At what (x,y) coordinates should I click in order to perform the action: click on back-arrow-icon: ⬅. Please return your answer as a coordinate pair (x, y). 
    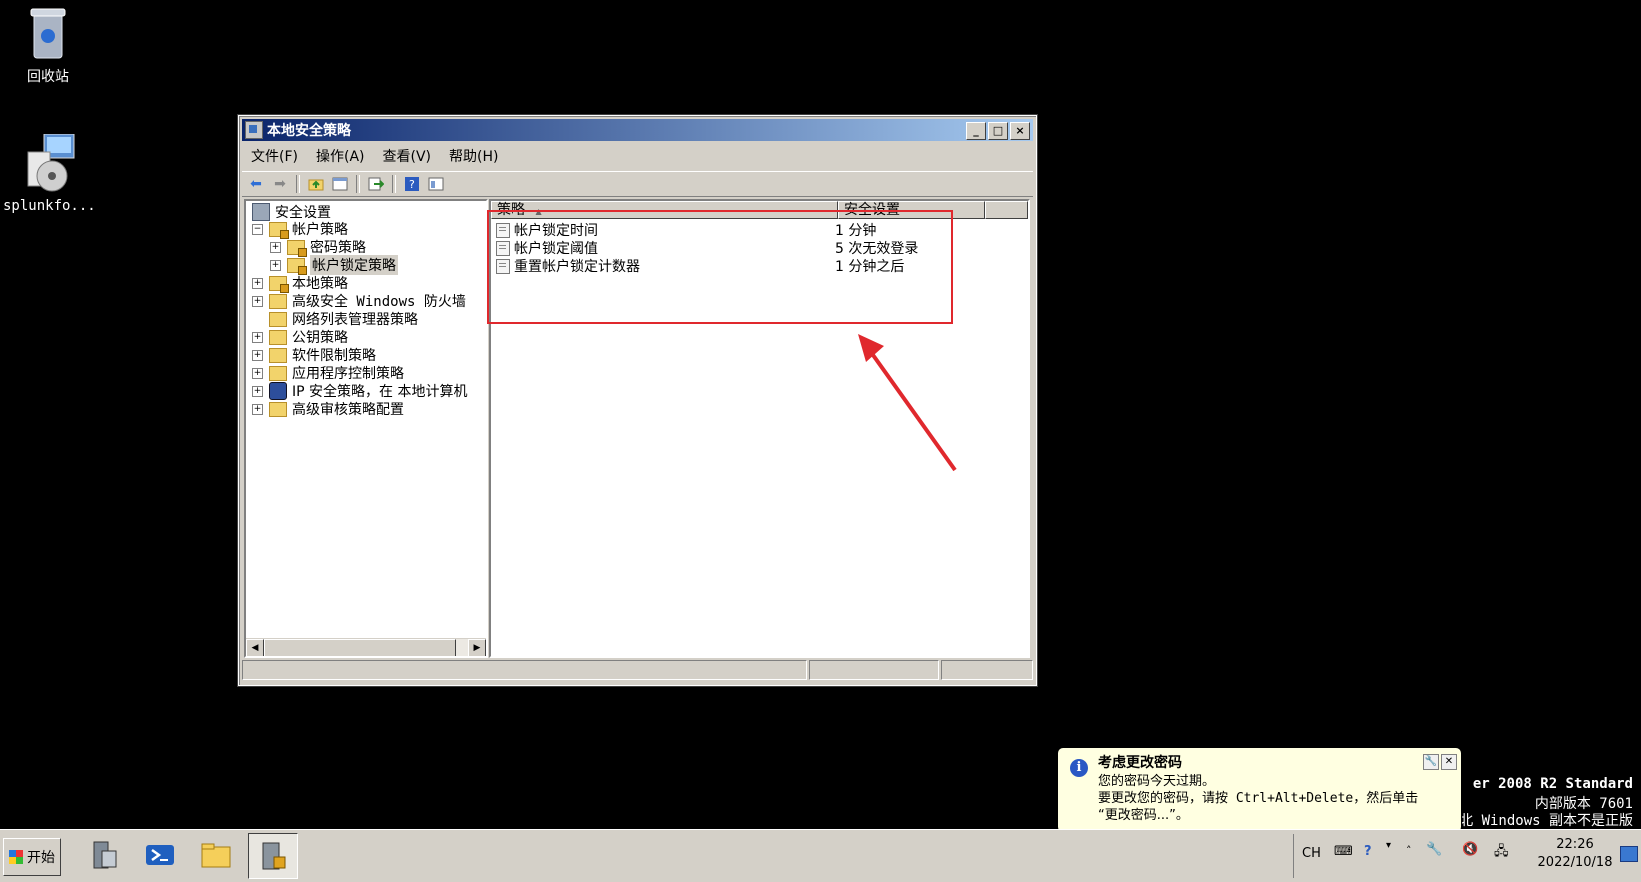
    Looking at the image, I should click on (256, 184).